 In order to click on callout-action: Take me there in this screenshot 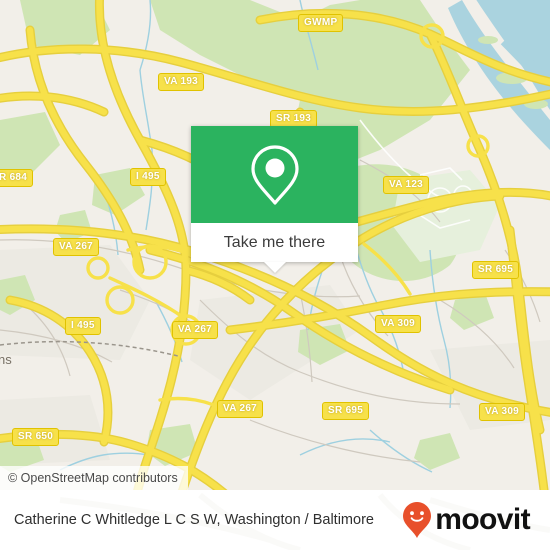, I will do `click(274, 242)`.